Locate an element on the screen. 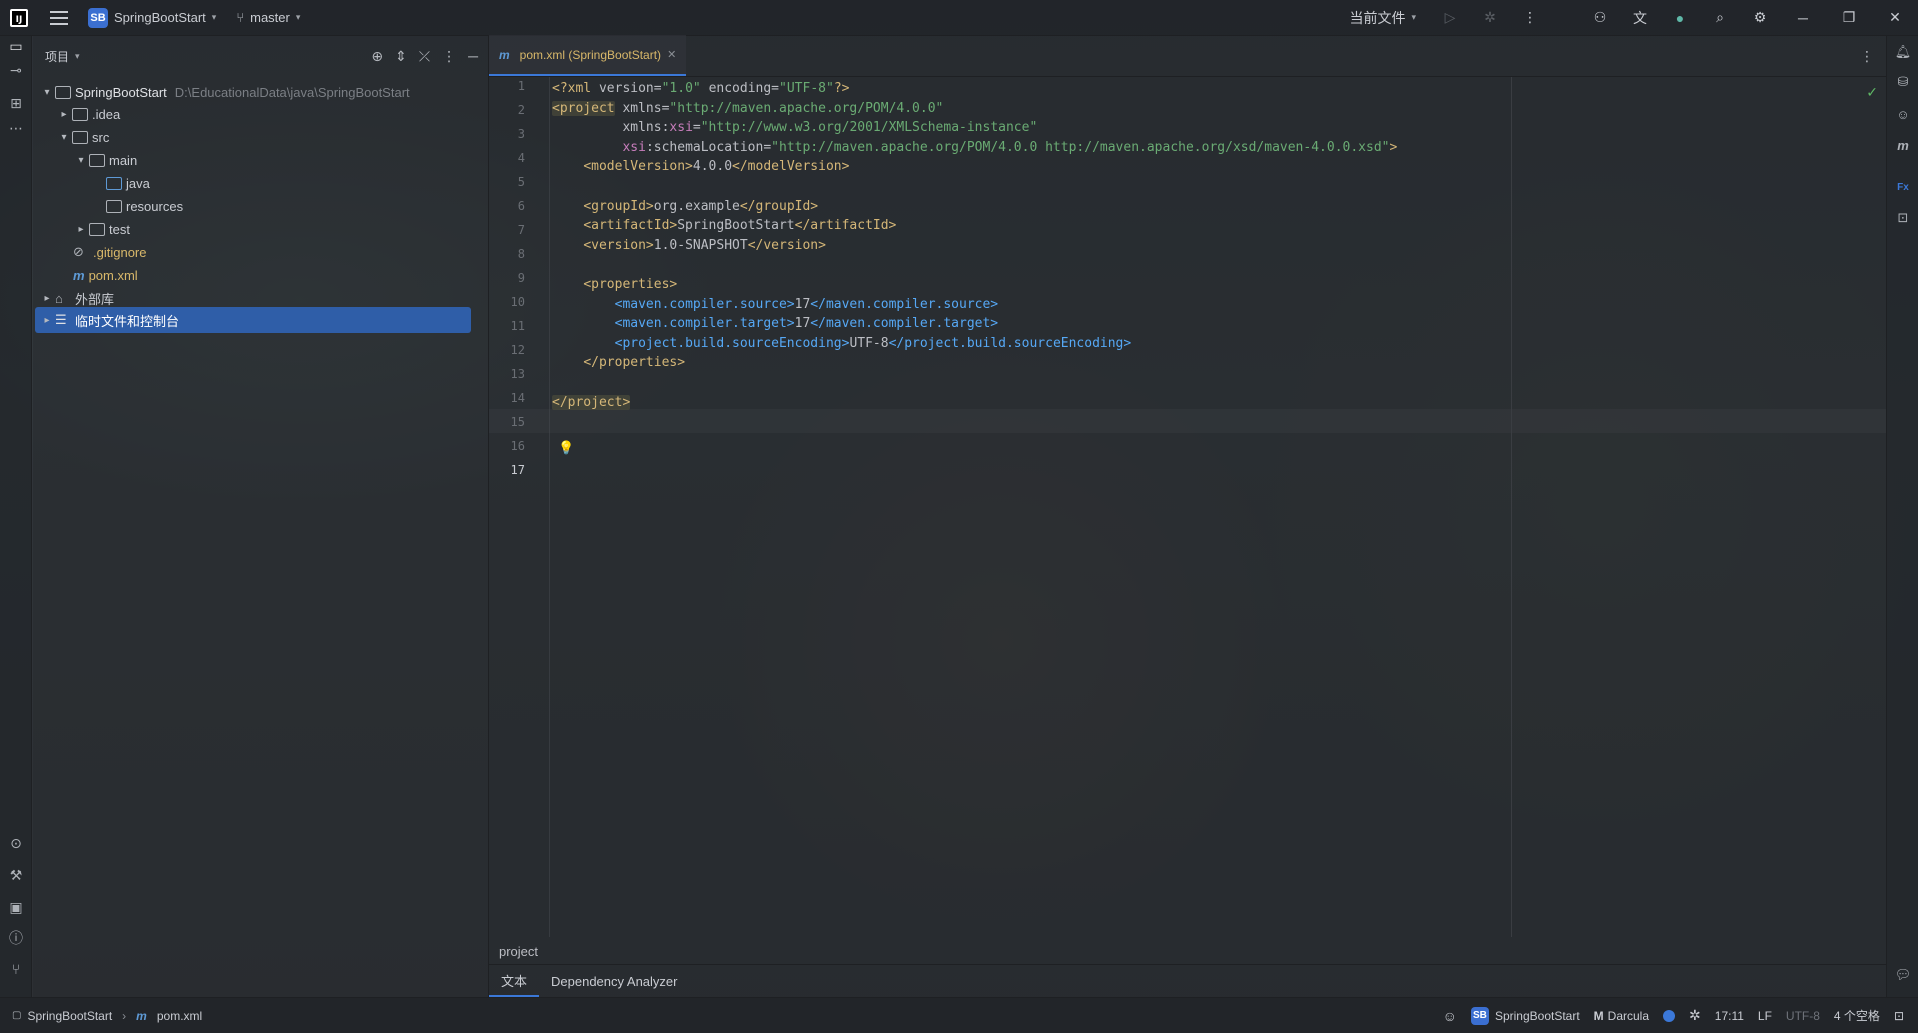 This screenshot has height=1033, width=1918. ai-status-icon is located at coordinates (1669, 1015).